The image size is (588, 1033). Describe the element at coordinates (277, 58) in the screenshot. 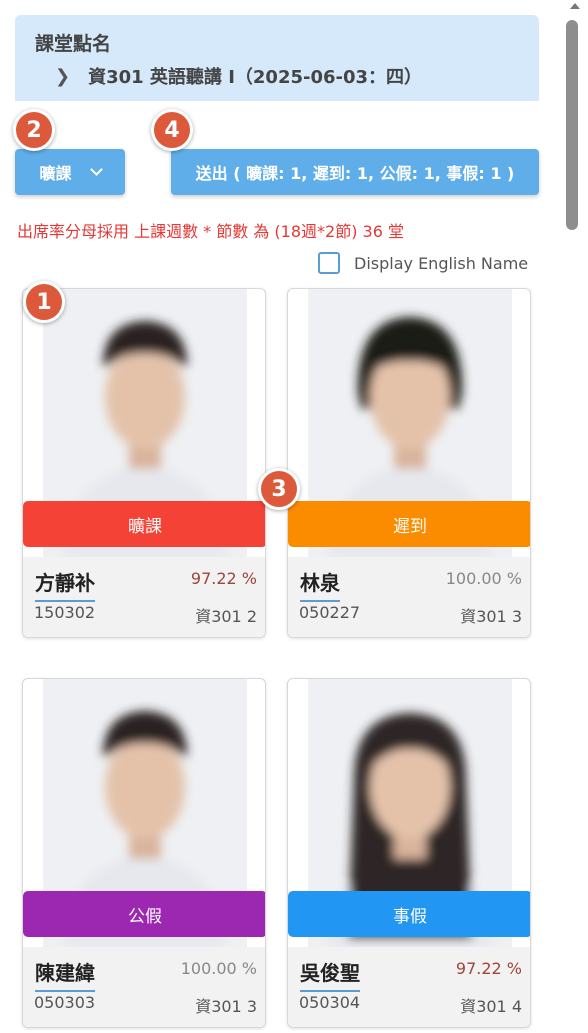

I see `attendance-header: 課堂點名 ❯ 資301 英語聽講 I（2025-06-03：四）` at that location.